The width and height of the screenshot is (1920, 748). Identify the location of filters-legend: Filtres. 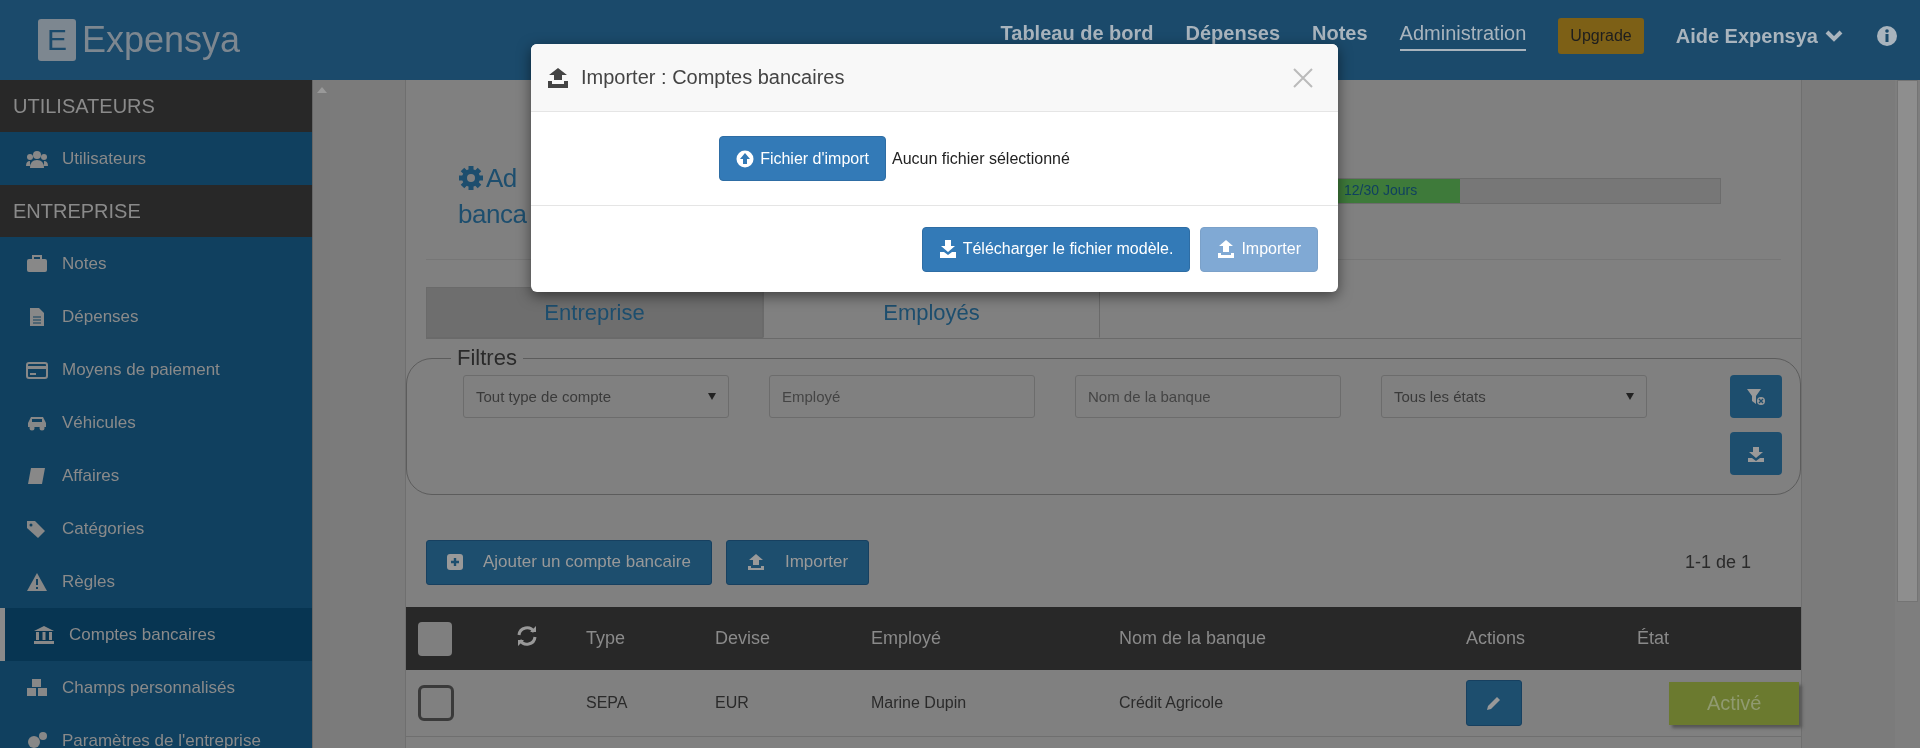
(487, 358).